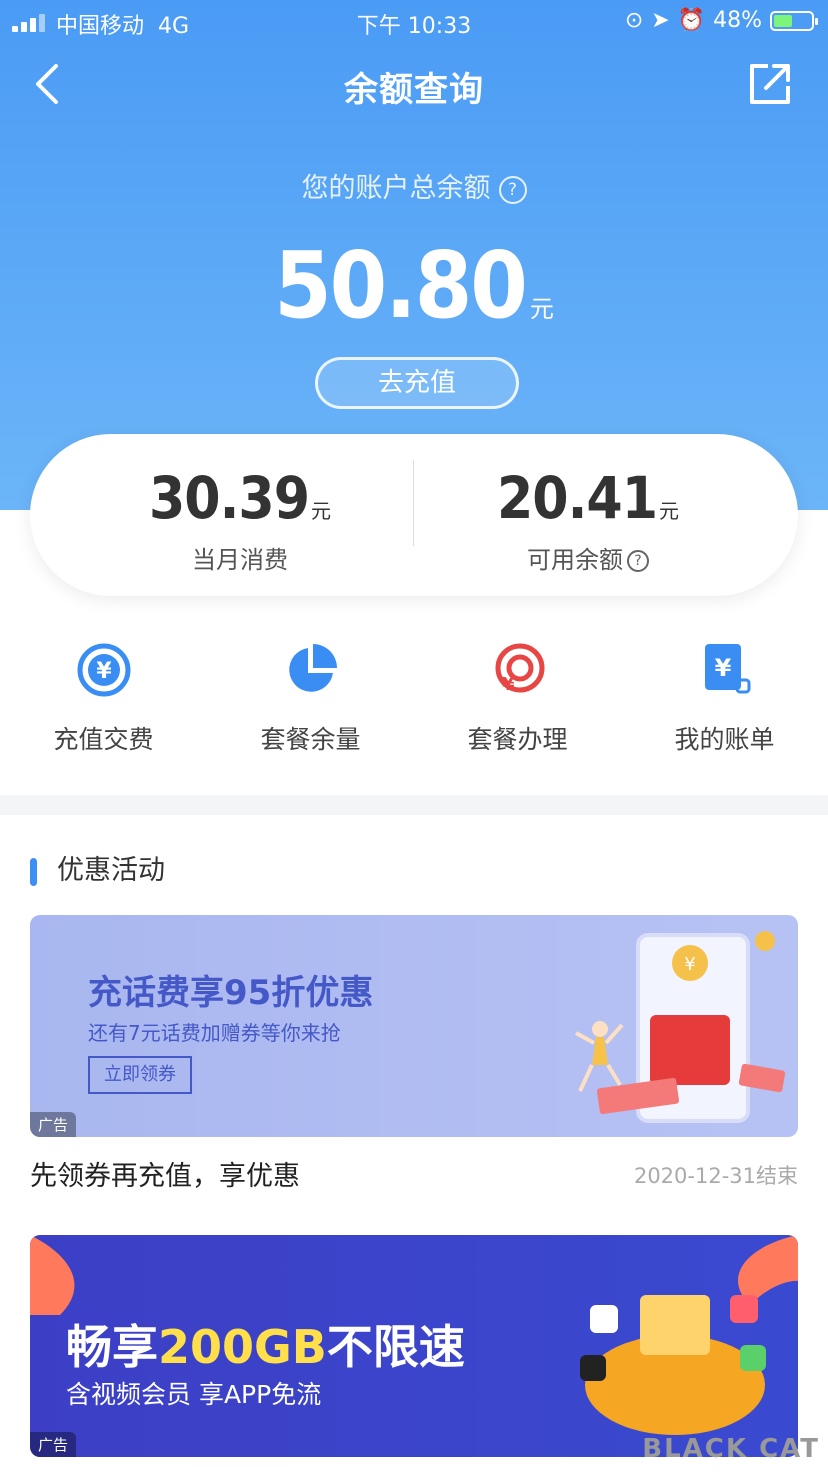 The image size is (828, 1472). I want to click on banner-subtitle: 含视频会员 享APP免流, so click(194, 1394).